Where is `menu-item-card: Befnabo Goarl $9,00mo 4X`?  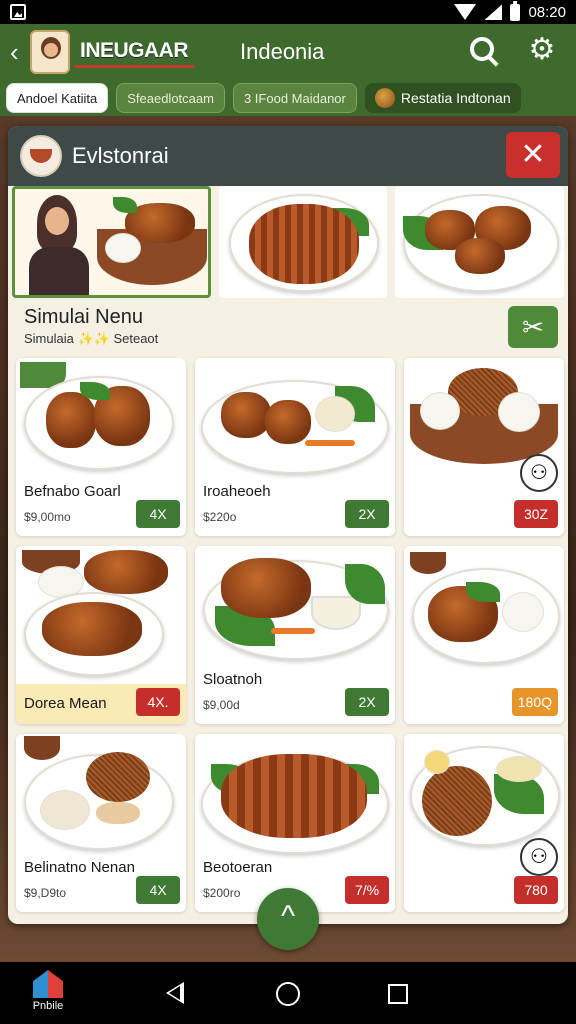 menu-item-card: Befnabo Goarl $9,00mo 4X is located at coordinates (101, 447).